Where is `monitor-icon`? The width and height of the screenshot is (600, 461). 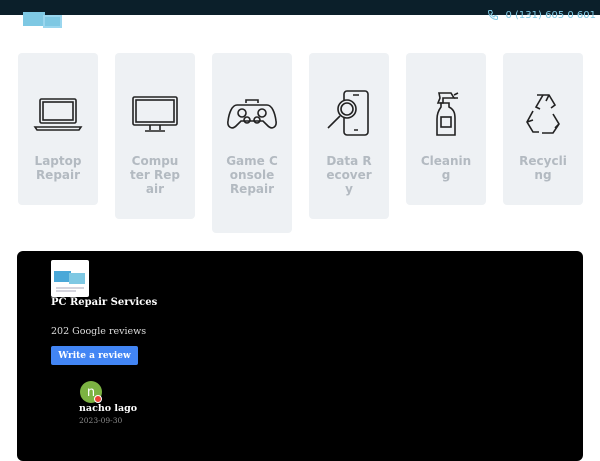 monitor-icon is located at coordinates (155, 114).